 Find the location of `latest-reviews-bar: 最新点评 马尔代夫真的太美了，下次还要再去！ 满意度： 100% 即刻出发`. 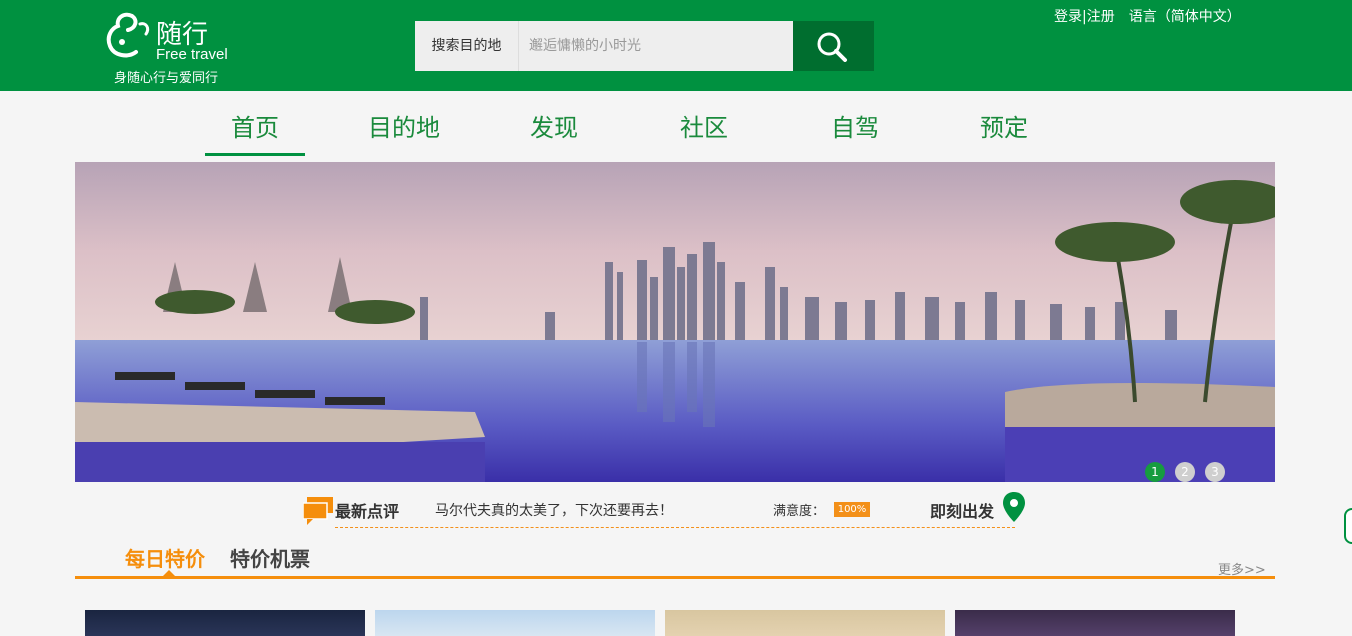

latest-reviews-bar: 最新点评 马尔代夫真的太美了，下次还要再去！ 满意度： 100% 即刻出发 is located at coordinates (676, 507).